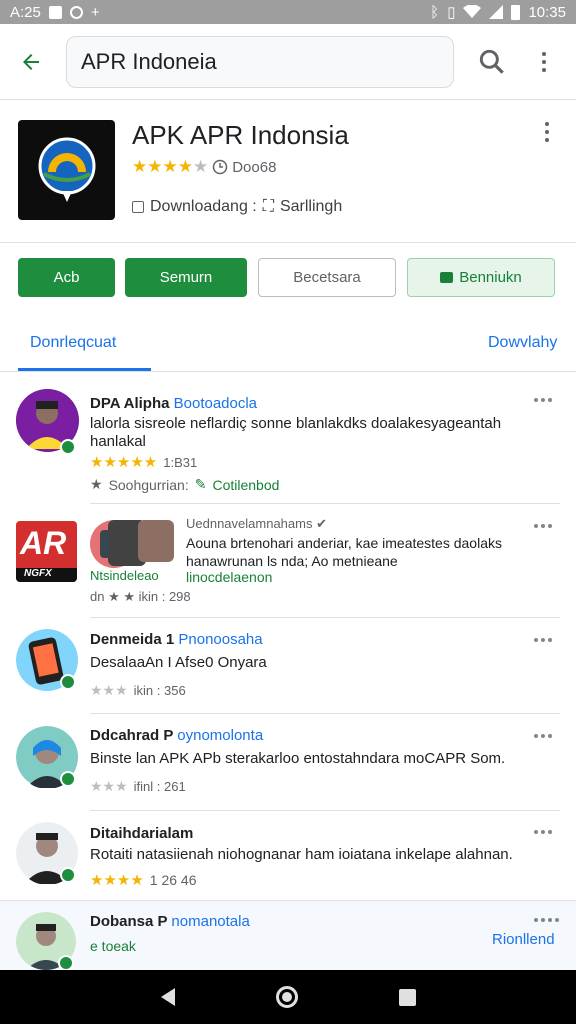  I want to click on download-label: Downloadang :, so click(203, 206).